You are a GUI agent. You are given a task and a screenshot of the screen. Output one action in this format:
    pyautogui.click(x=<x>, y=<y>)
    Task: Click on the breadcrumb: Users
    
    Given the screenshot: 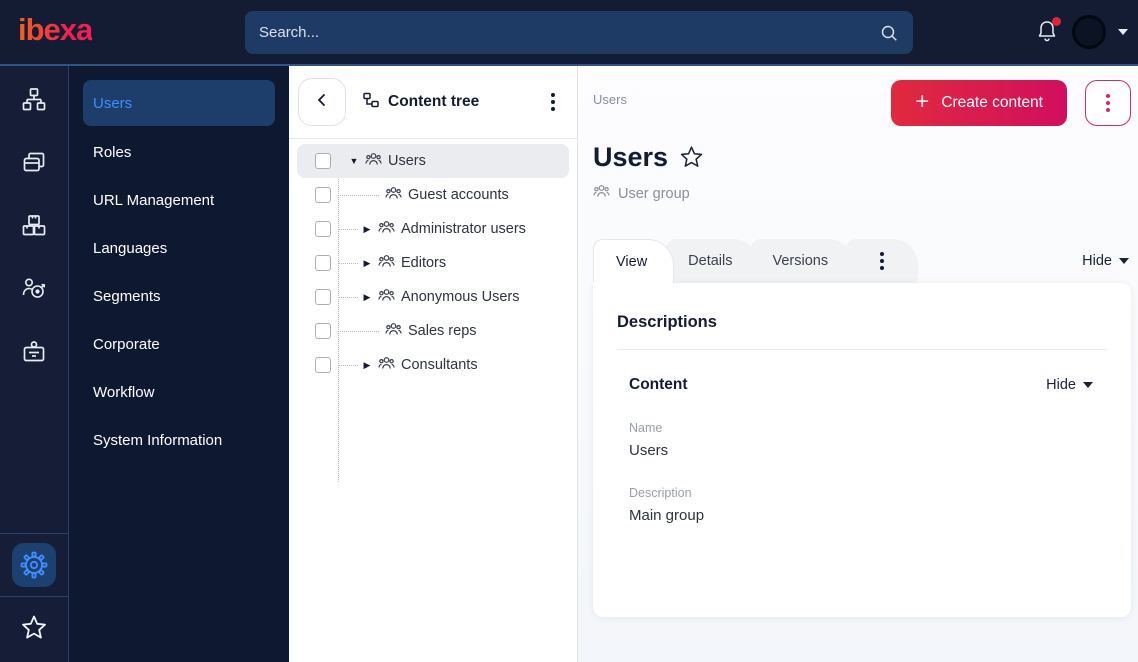 What is the action you would take?
    pyautogui.click(x=610, y=99)
    